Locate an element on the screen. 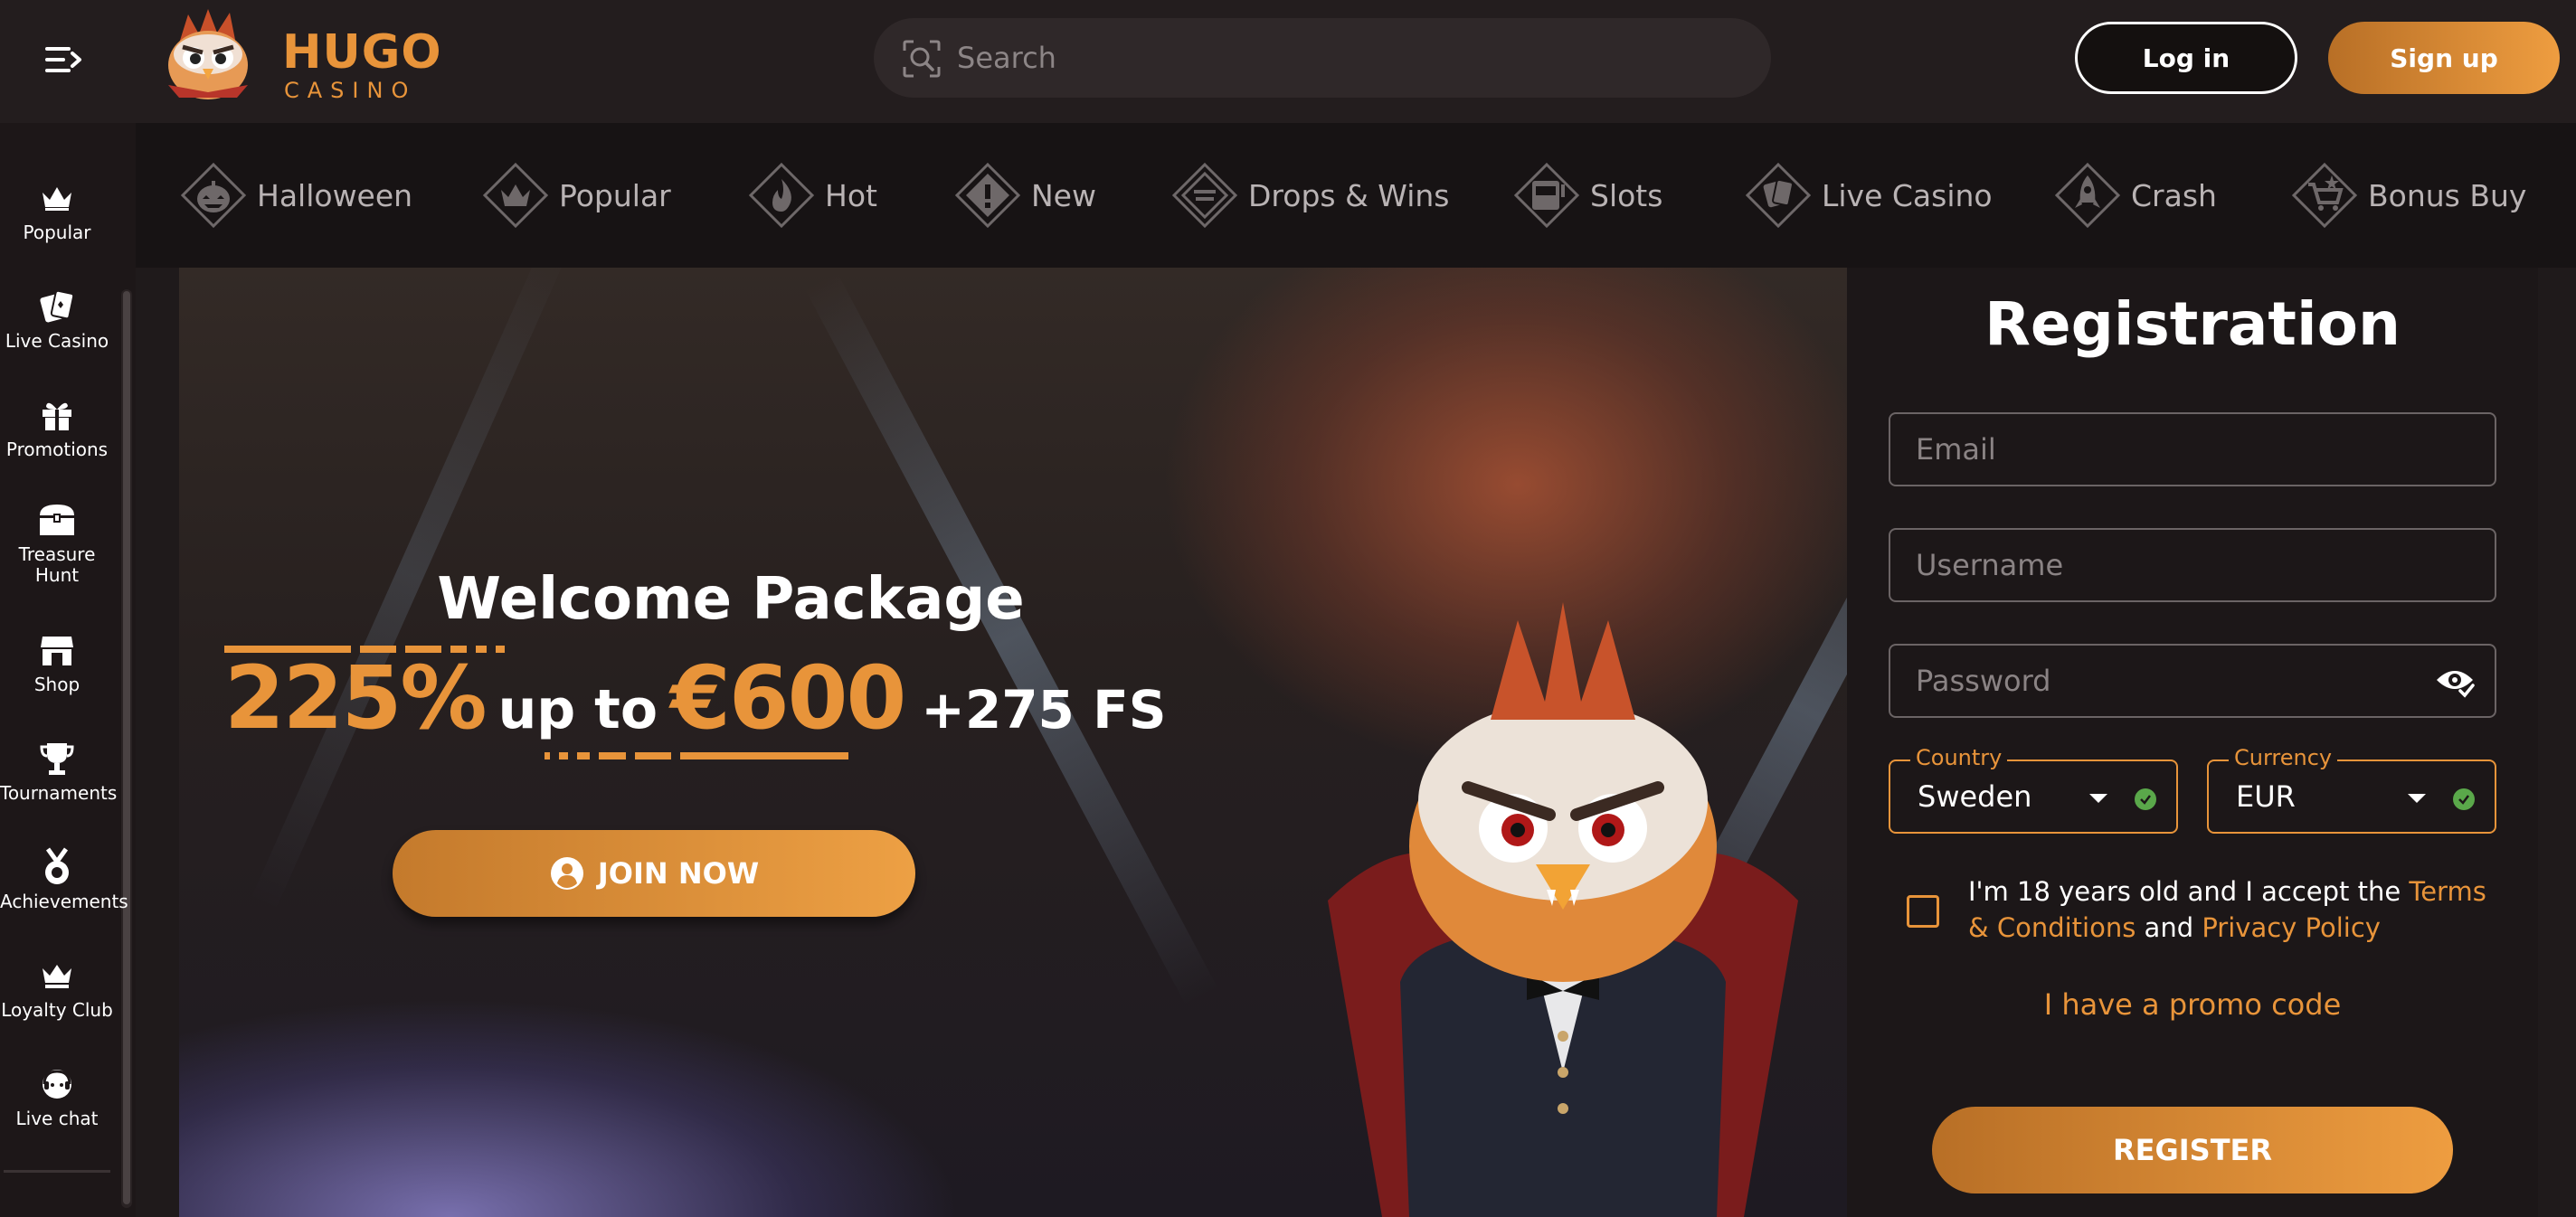  sidebar-item-label: Promotions is located at coordinates (57, 449).